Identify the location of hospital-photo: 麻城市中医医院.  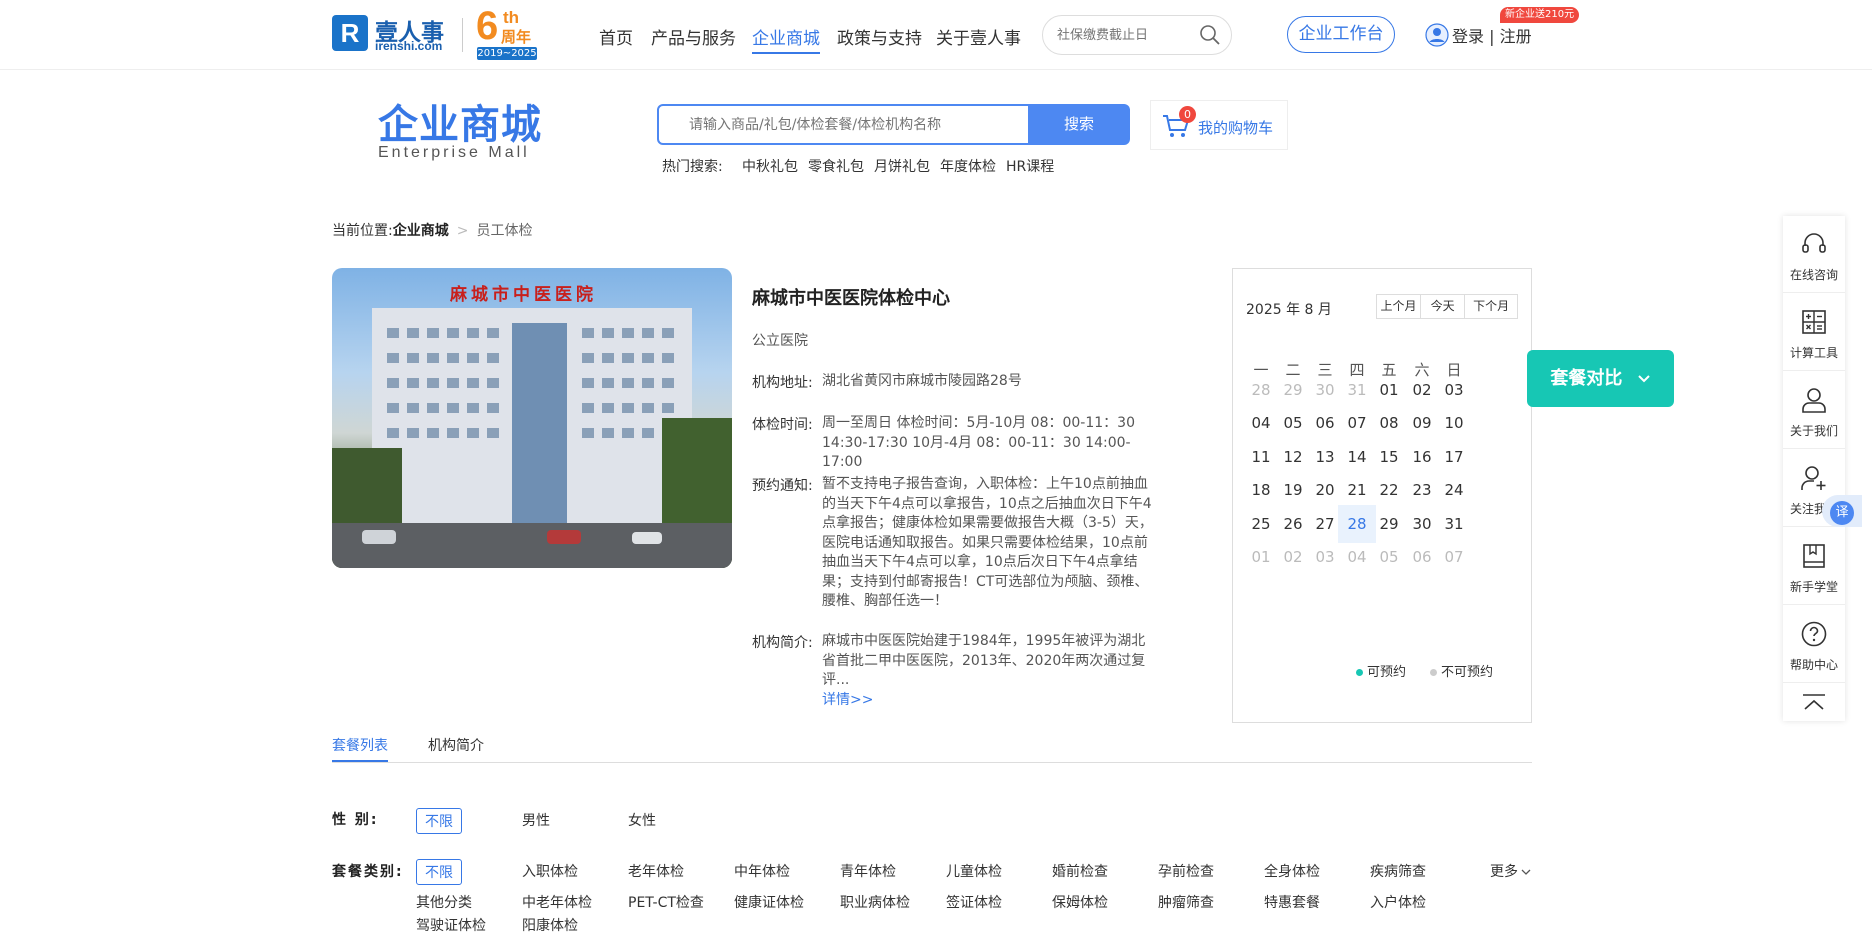
(532, 418).